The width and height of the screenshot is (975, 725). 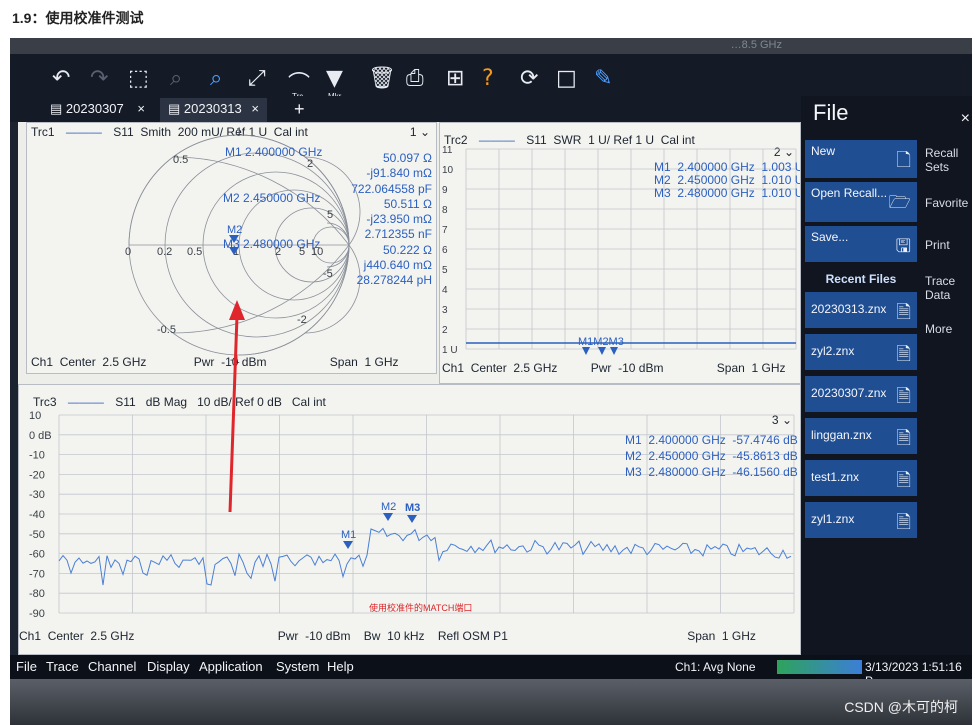 I want to click on menu-application: Application, so click(x=231, y=666).